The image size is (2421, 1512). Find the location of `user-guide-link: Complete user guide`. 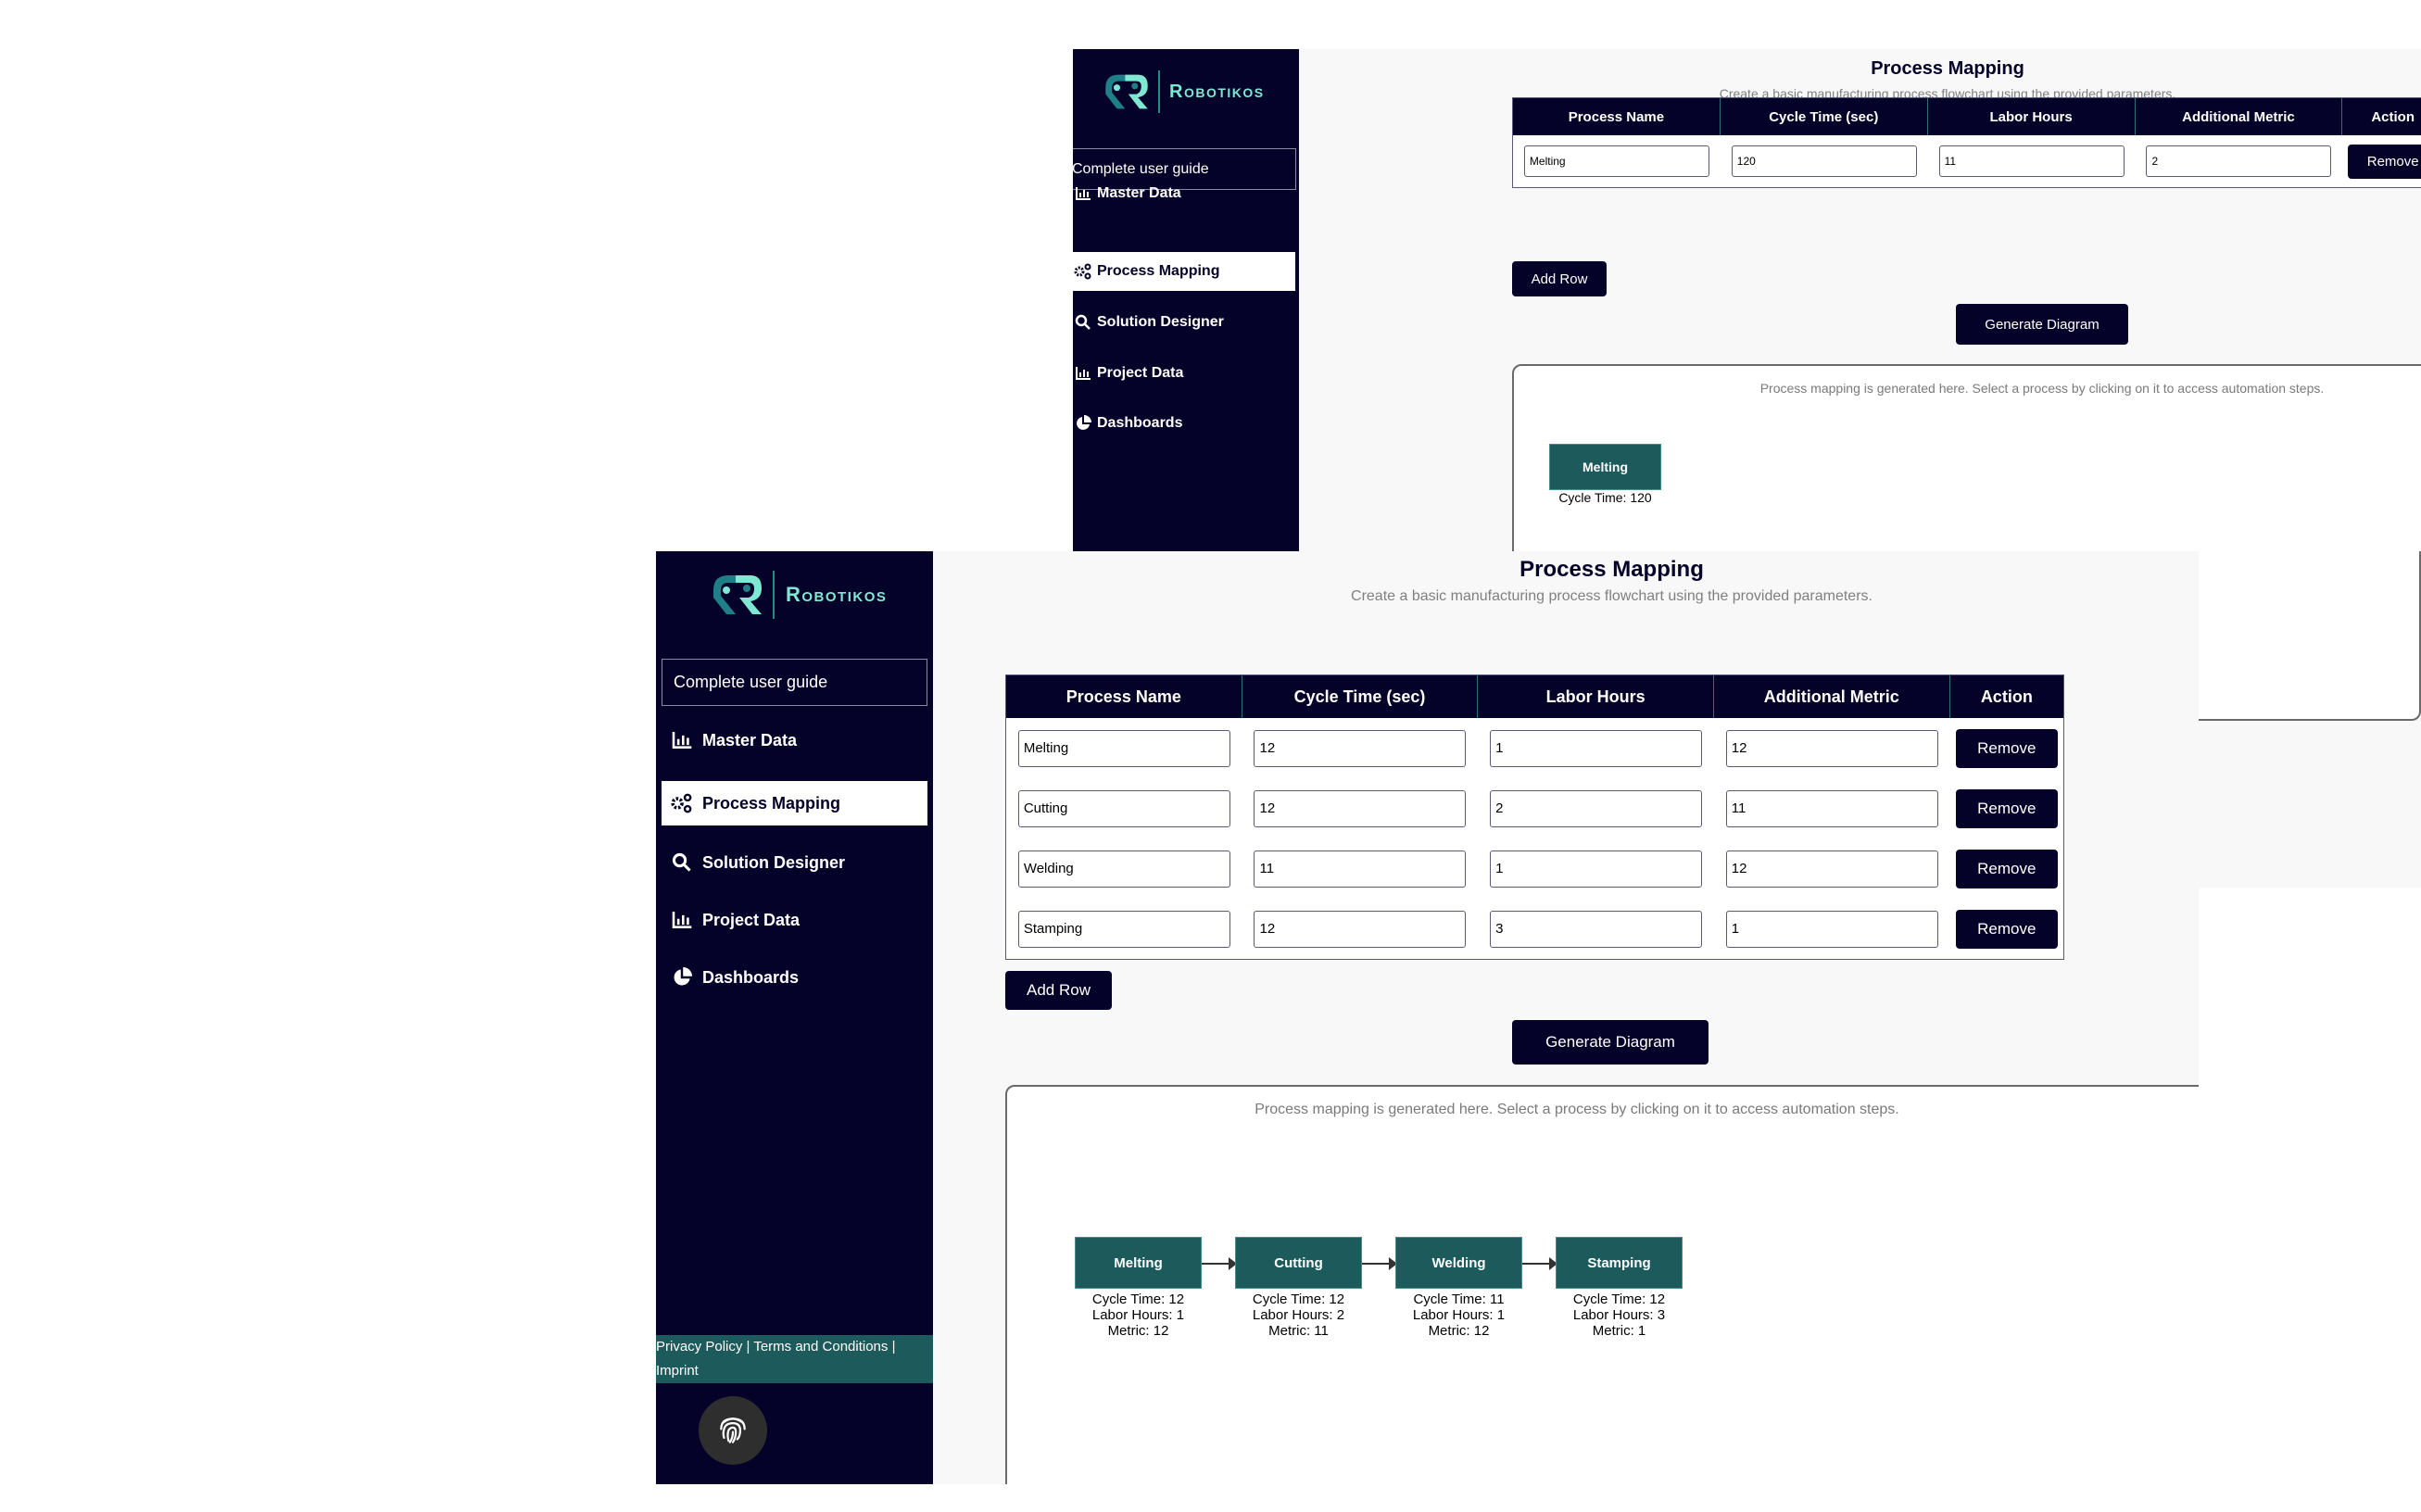

user-guide-link: Complete user guide is located at coordinates (794, 682).